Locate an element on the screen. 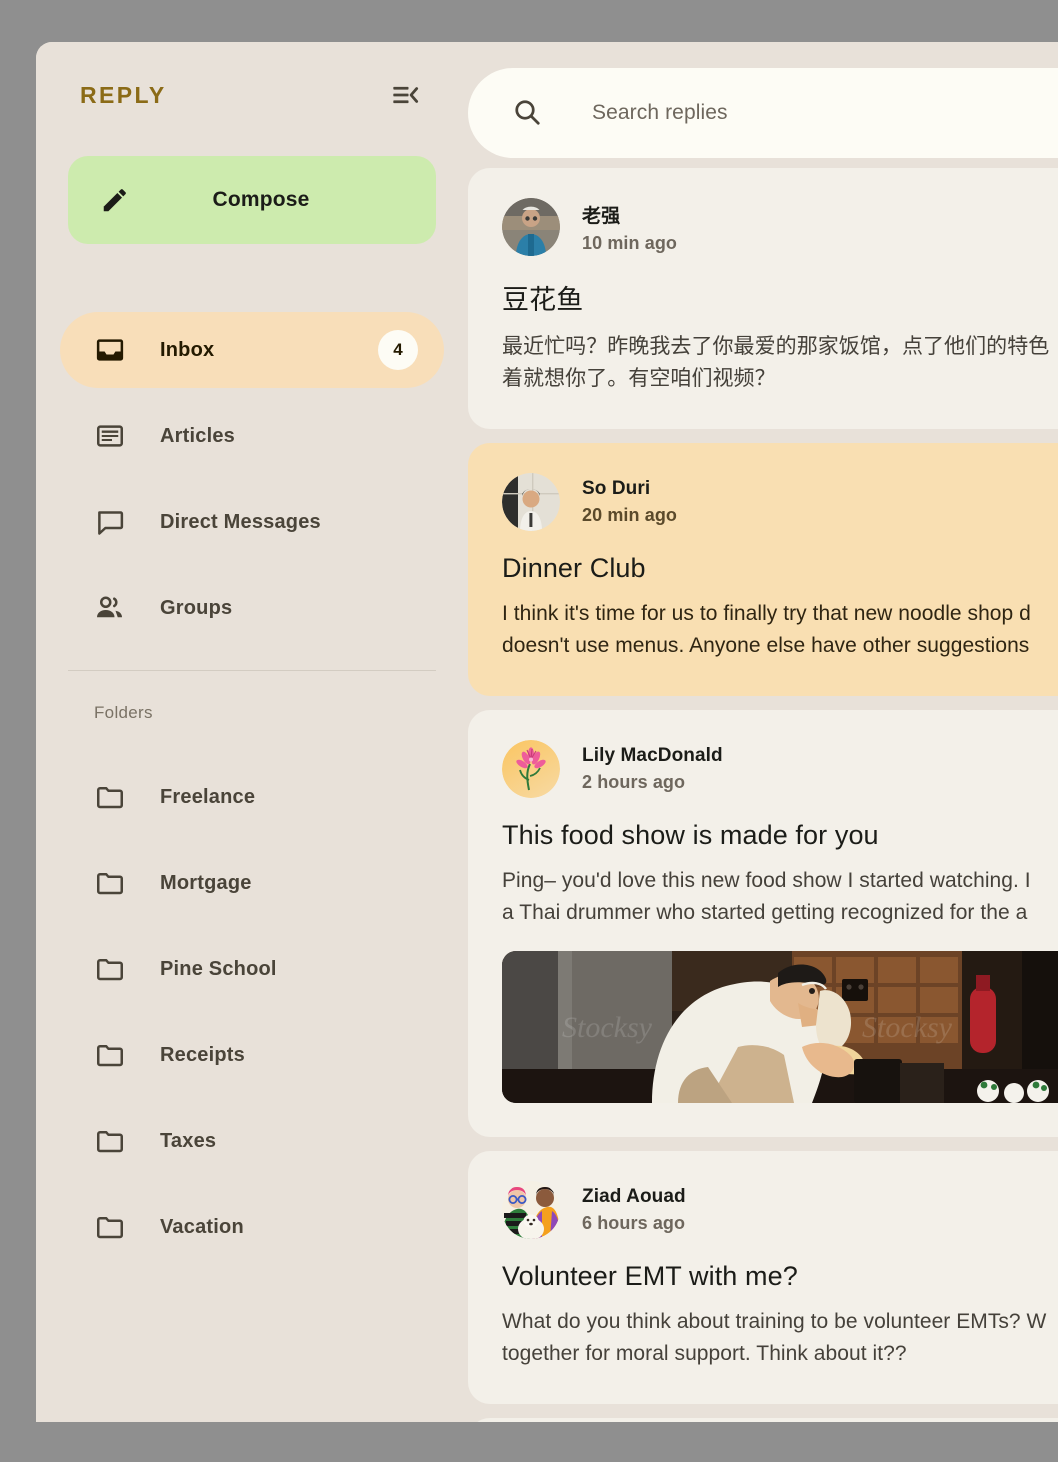  sidebar-header: REPLY is located at coordinates (252, 95).